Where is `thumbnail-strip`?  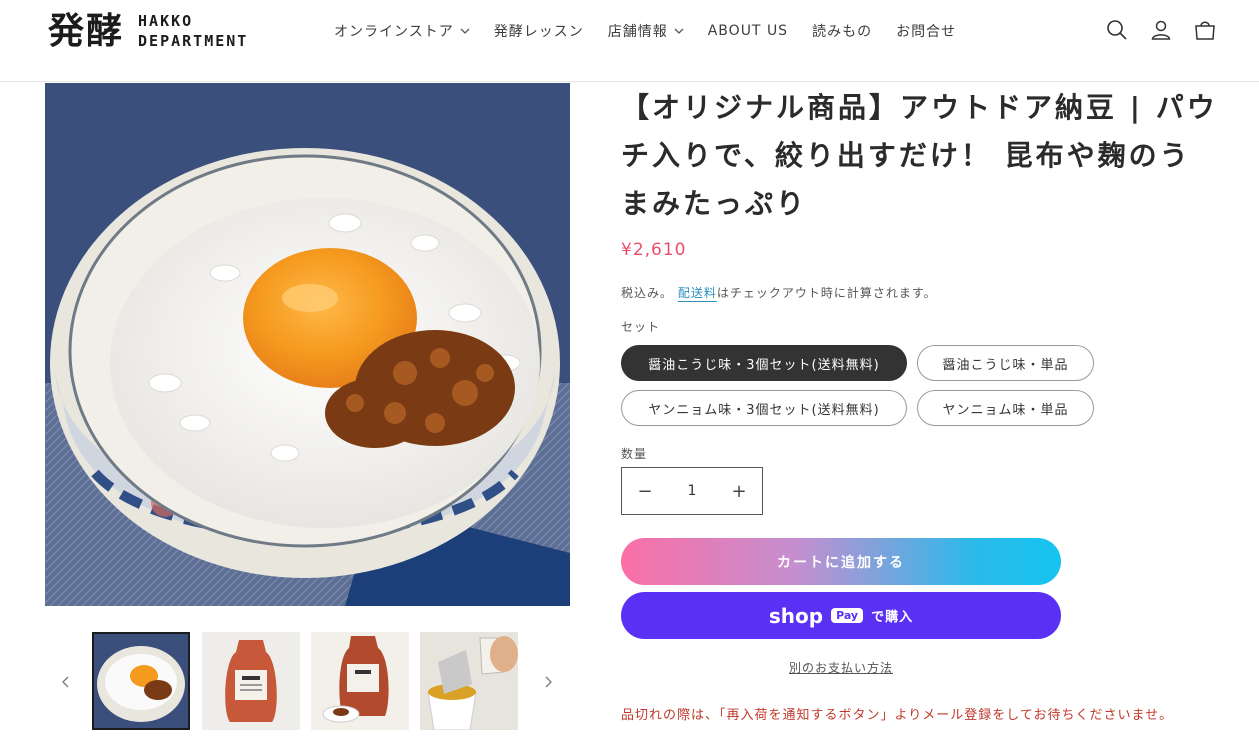 thumbnail-strip is located at coordinates (307, 684).